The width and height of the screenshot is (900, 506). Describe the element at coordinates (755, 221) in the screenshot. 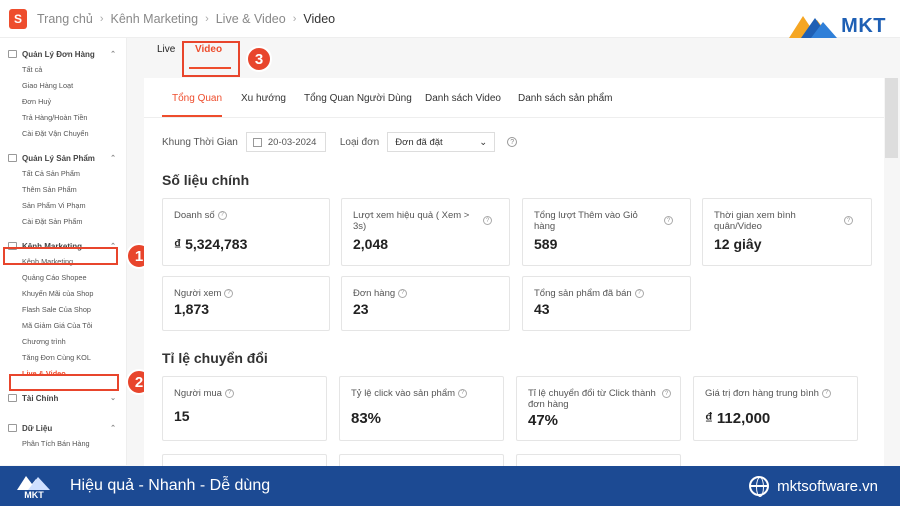

I see `metric-label: Thời gian xem bình quân/Video` at that location.